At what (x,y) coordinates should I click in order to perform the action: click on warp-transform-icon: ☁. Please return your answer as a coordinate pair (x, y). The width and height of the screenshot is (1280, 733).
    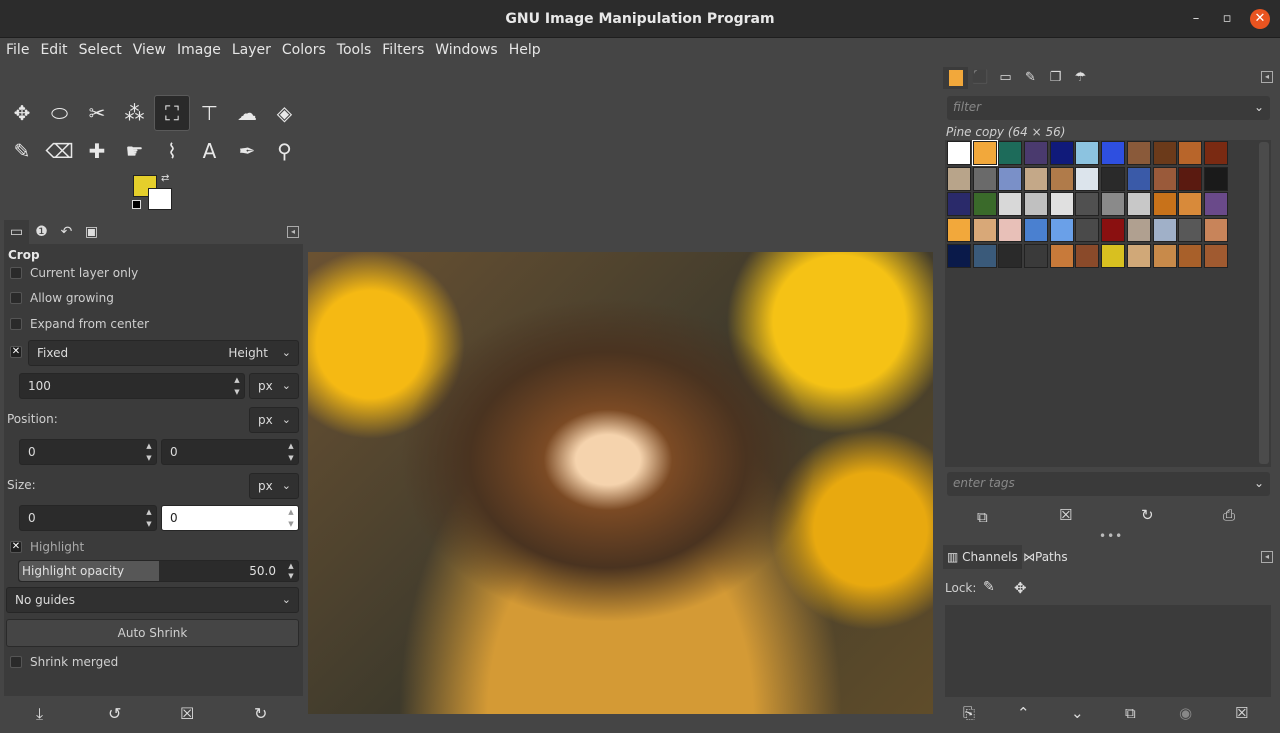
    Looking at the image, I should click on (247, 113).